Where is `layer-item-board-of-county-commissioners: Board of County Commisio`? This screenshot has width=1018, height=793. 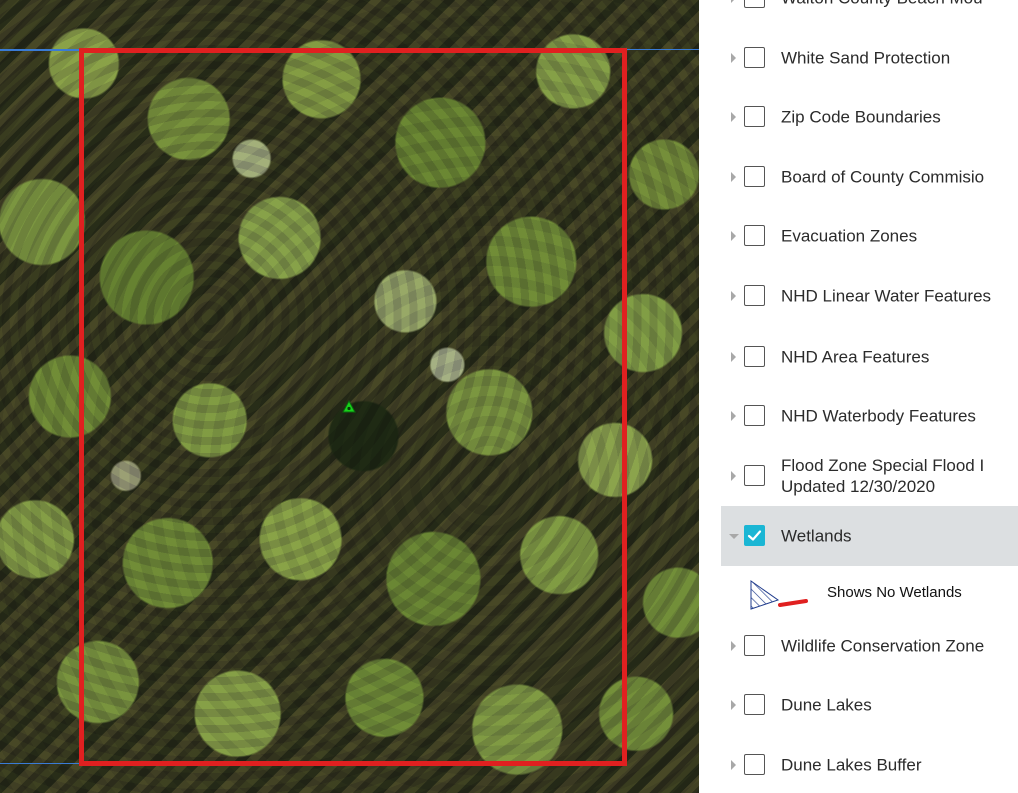
layer-item-board-of-county-commissioners: Board of County Commisio is located at coordinates (869, 177).